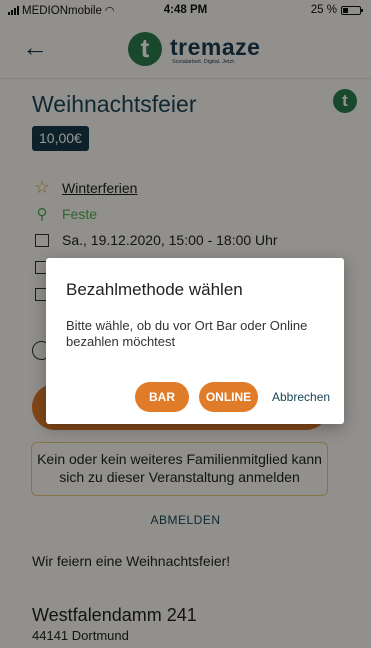 This screenshot has width=371, height=648. Describe the element at coordinates (301, 397) in the screenshot. I see `cancel-button: Abbrechen` at that location.